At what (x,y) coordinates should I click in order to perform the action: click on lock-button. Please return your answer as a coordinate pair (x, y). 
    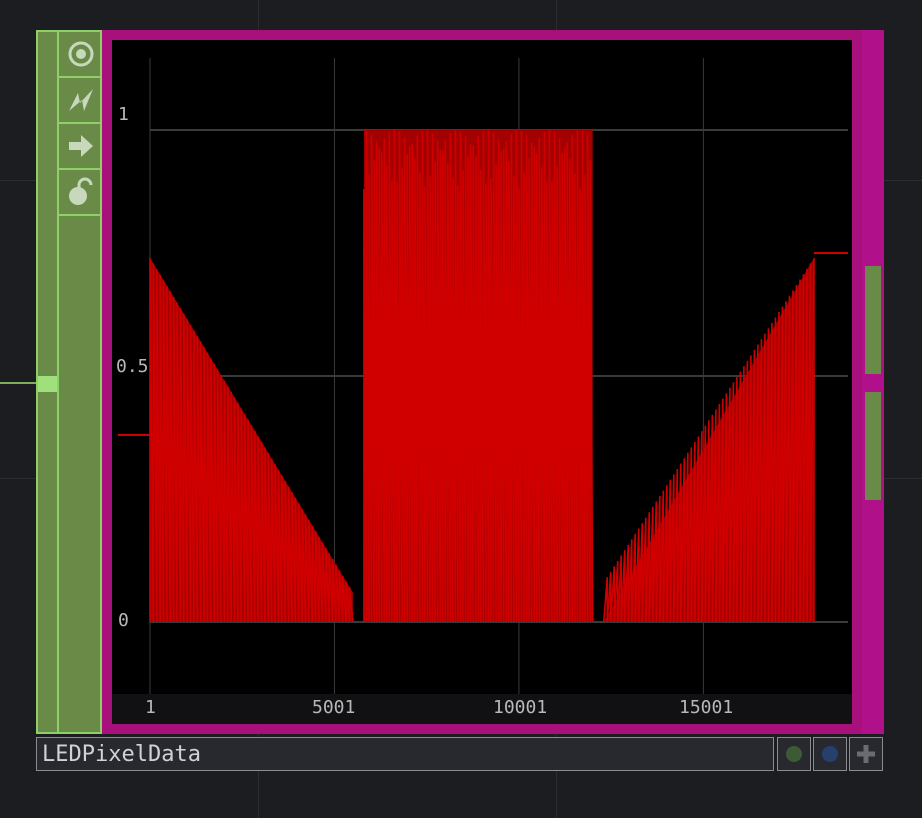
    Looking at the image, I should click on (80, 193).